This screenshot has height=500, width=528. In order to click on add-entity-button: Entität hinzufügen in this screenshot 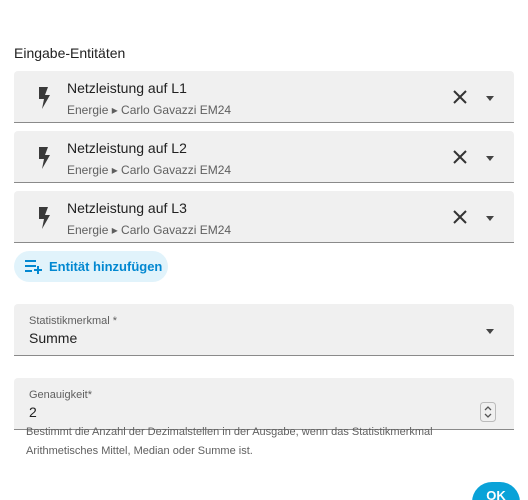, I will do `click(91, 266)`.